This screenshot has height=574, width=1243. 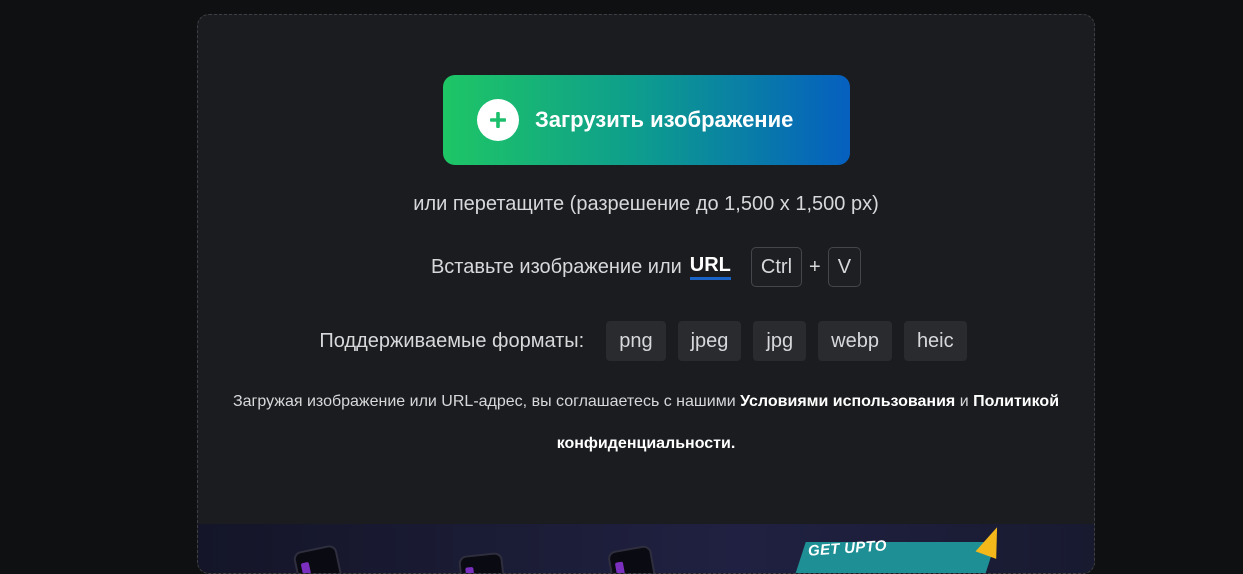 What do you see at coordinates (452, 340) in the screenshot?
I see `formats-label: Поддерживаемые форматы:` at bounding box center [452, 340].